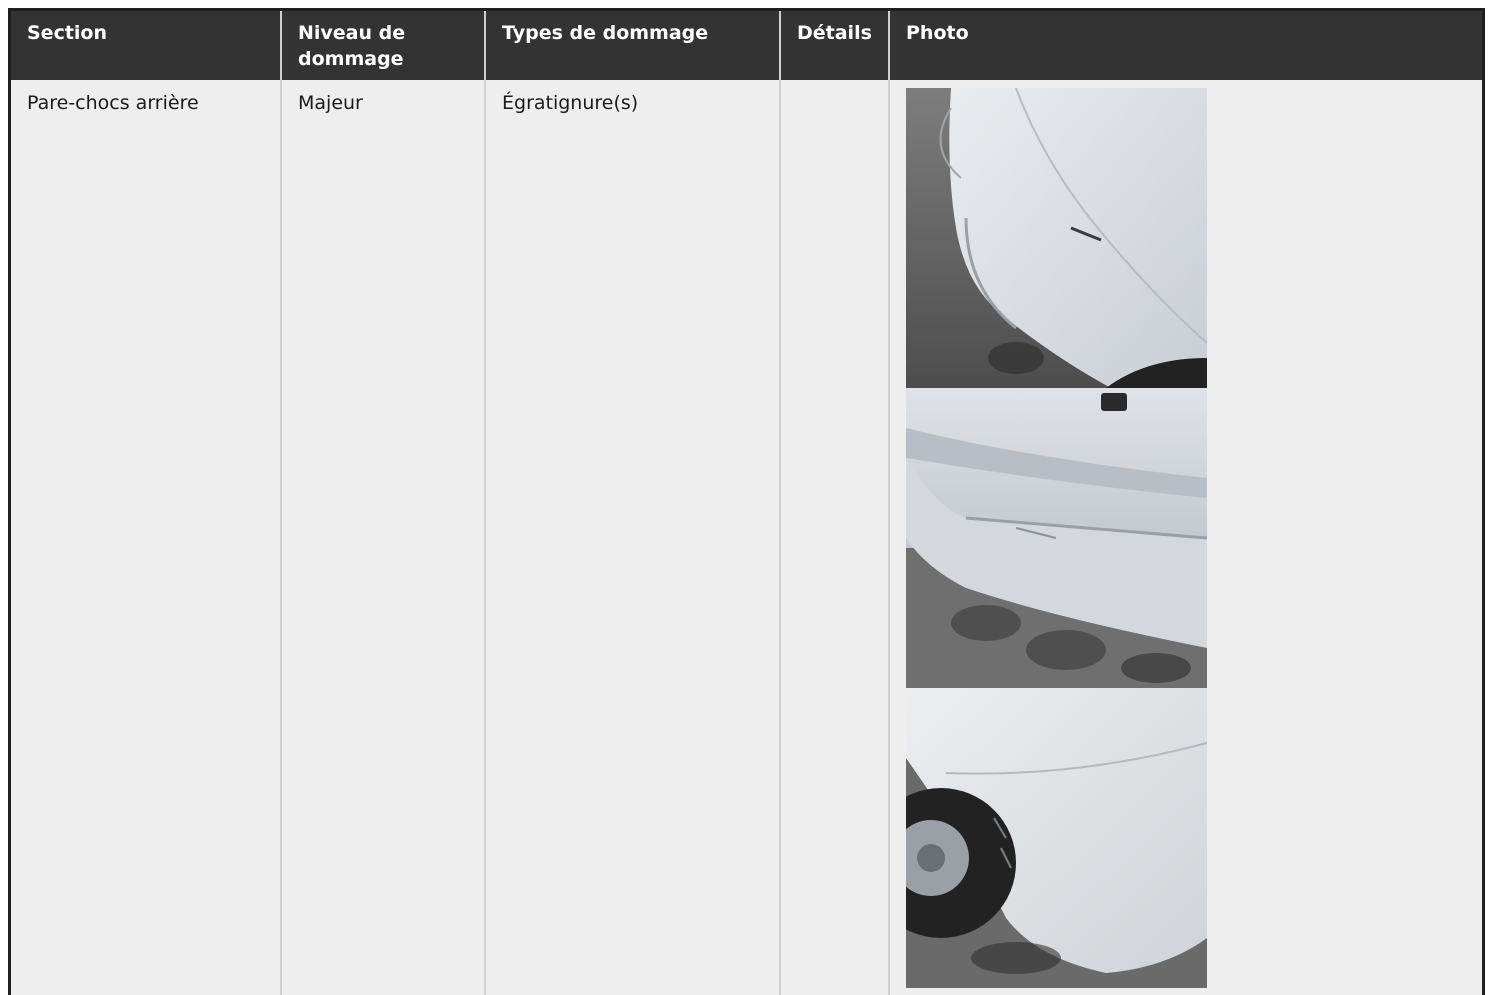 The image size is (1493, 995). Describe the element at coordinates (633, 45) in the screenshot. I see `header-damage-types: Types de dommage` at that location.